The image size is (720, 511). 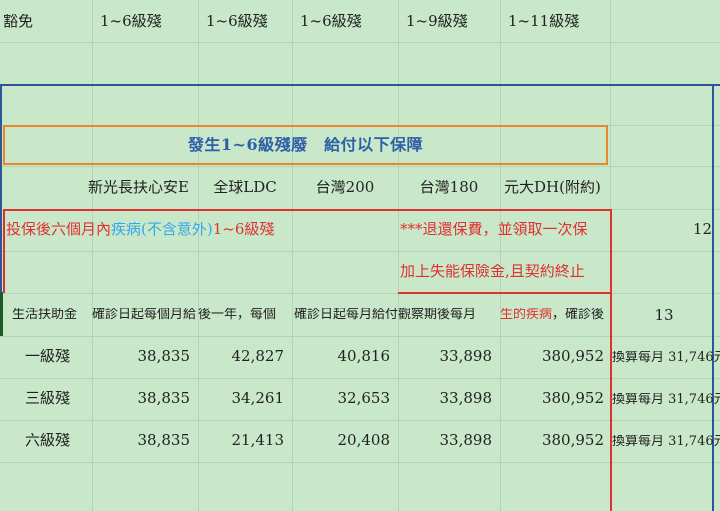 I want to click on benefit-desc-3: 確診日起每月給付, so click(x=346, y=314).